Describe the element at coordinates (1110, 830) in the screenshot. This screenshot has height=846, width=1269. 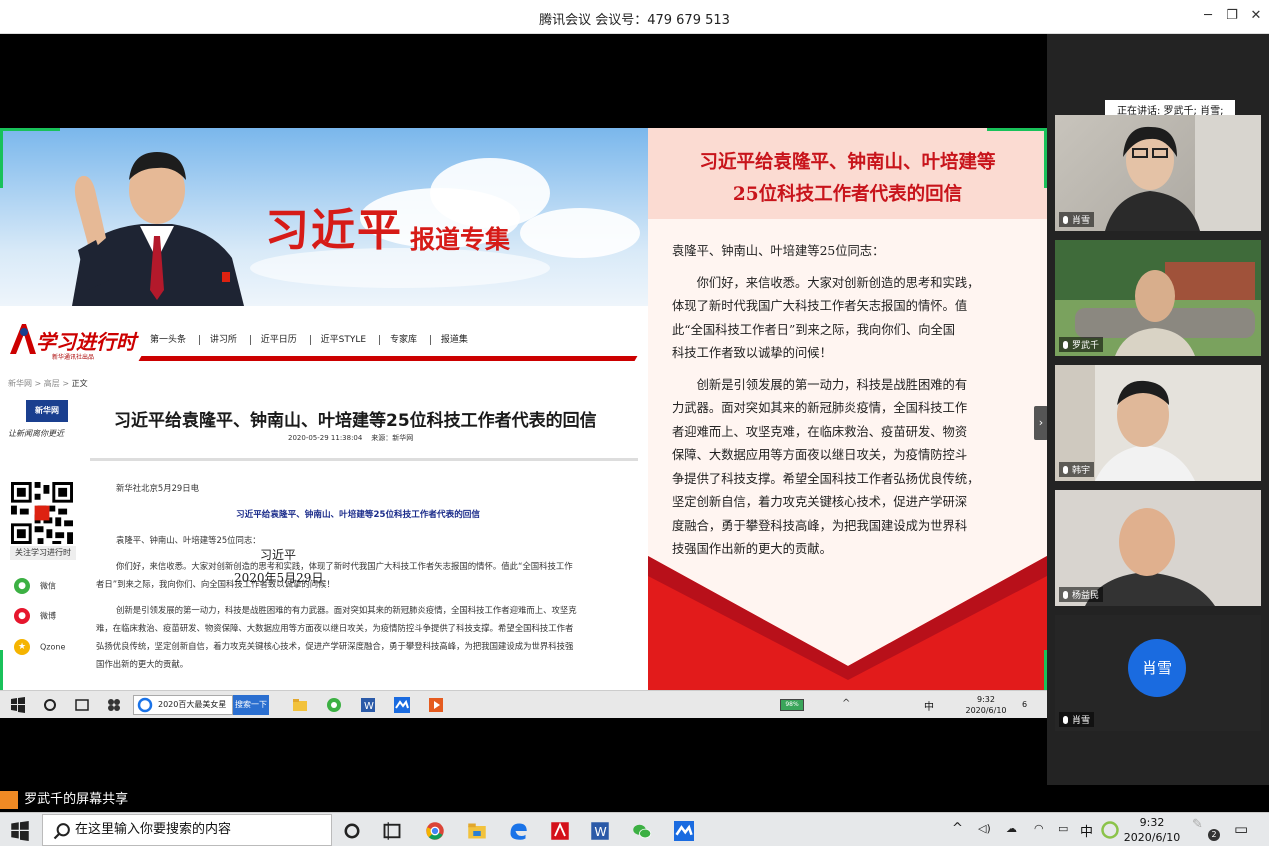
I see `ring-icon` at that location.